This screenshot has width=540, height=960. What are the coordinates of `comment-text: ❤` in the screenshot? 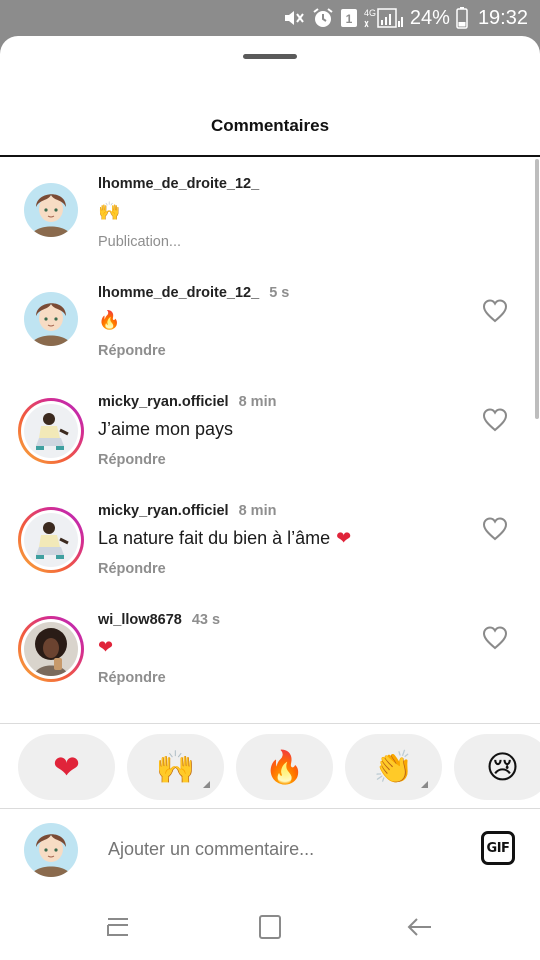 It's located at (106, 647).